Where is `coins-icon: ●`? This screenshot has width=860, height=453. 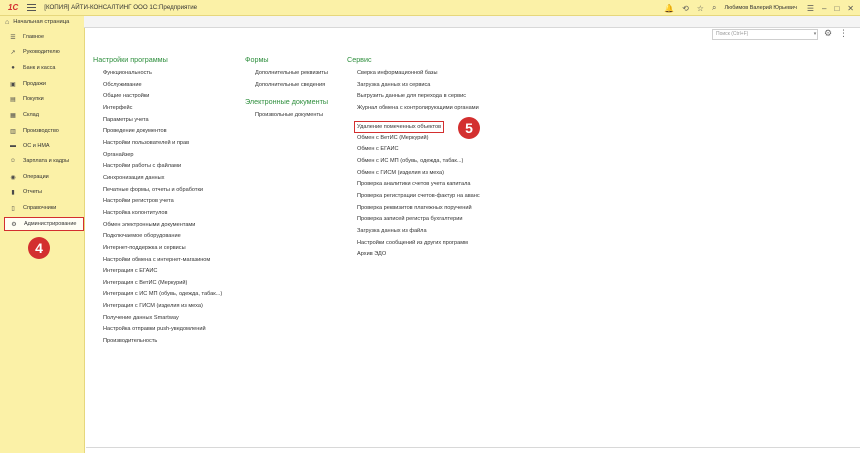 coins-icon: ● is located at coordinates (13, 68).